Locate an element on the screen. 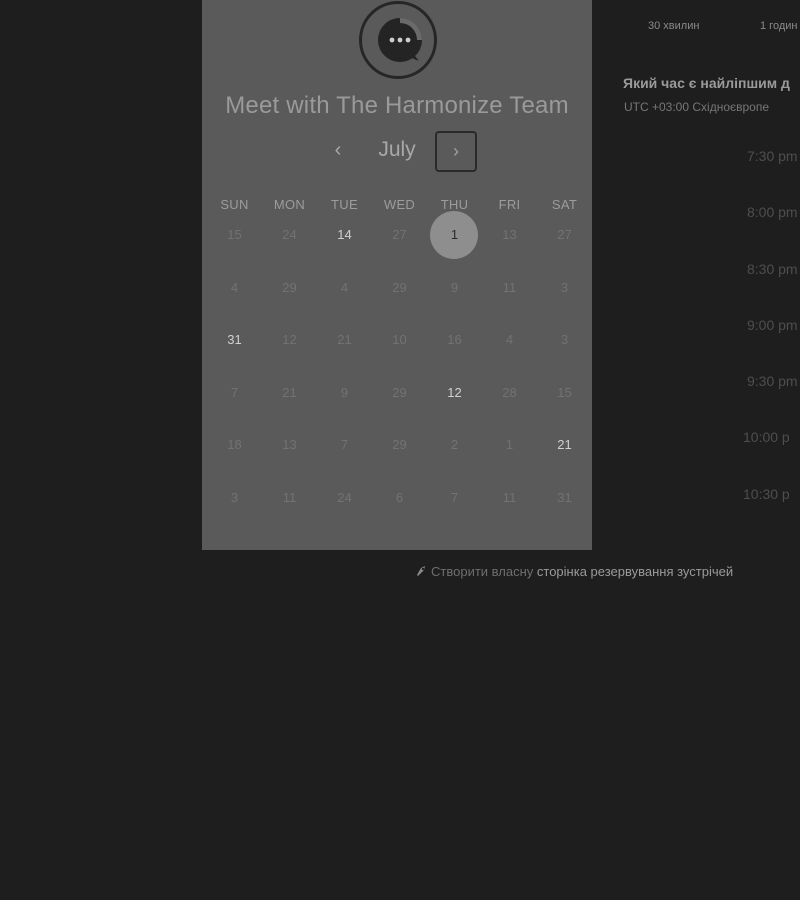 This screenshot has width=800, height=900. calendar-day: 18 is located at coordinates (234, 445).